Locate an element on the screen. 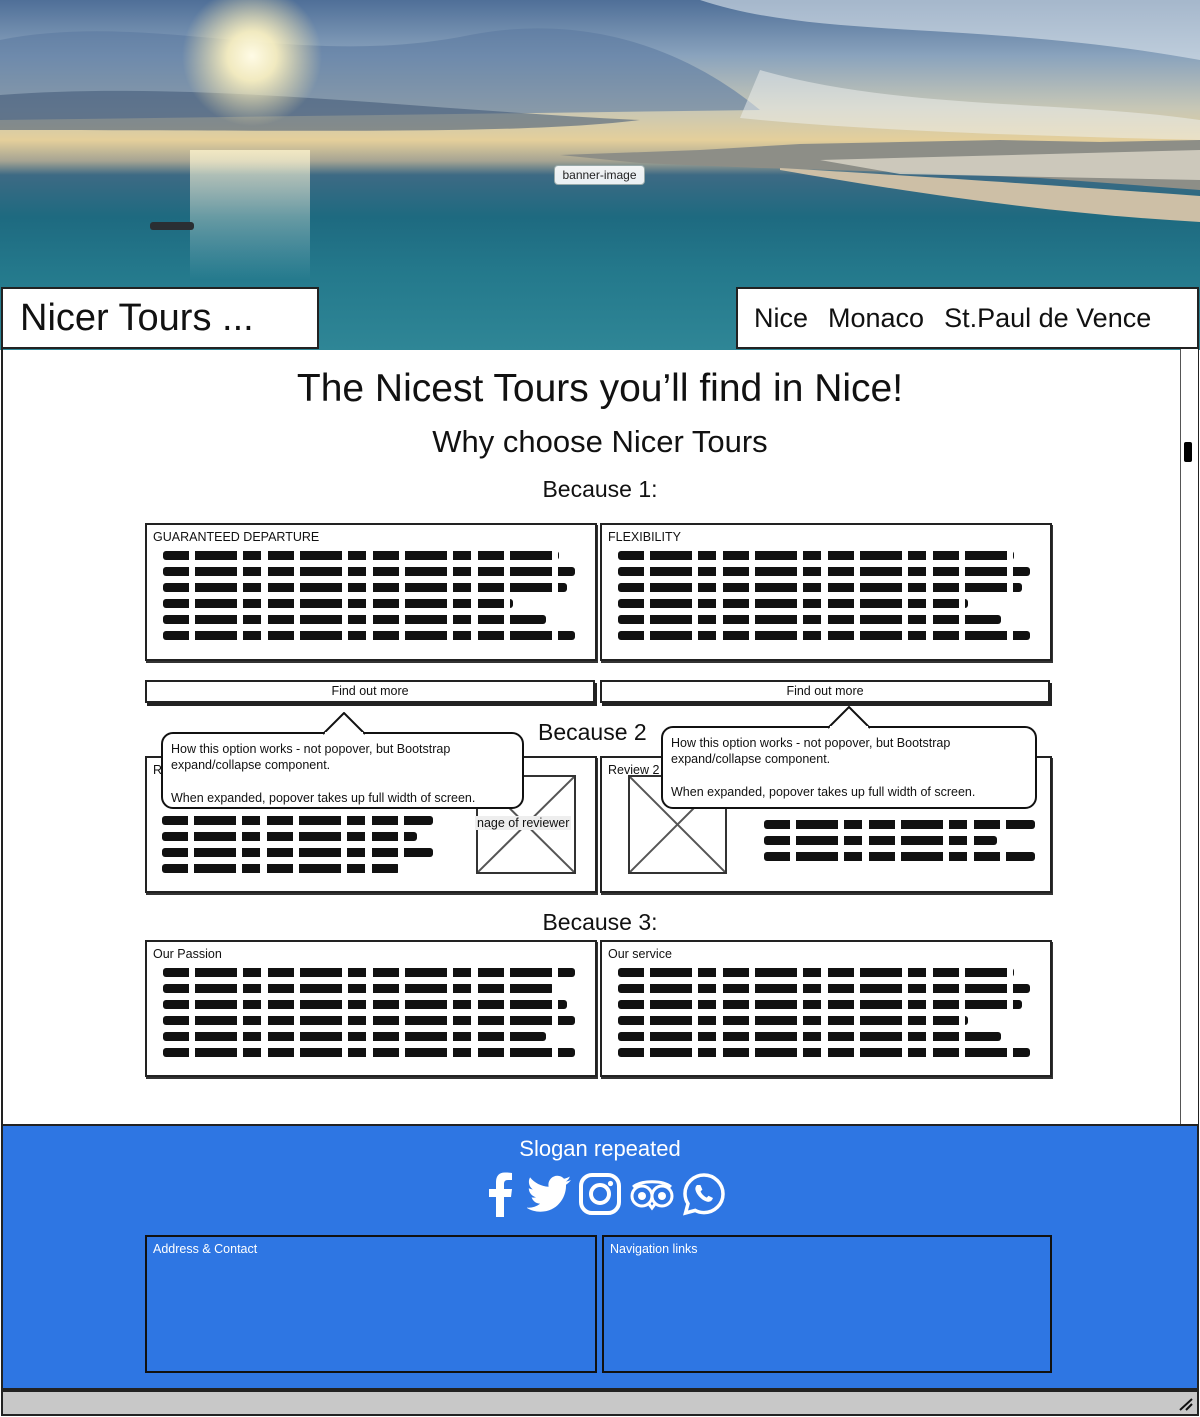 The width and height of the screenshot is (1200, 1417). vertical-scrollbar is located at coordinates (1189, 737).